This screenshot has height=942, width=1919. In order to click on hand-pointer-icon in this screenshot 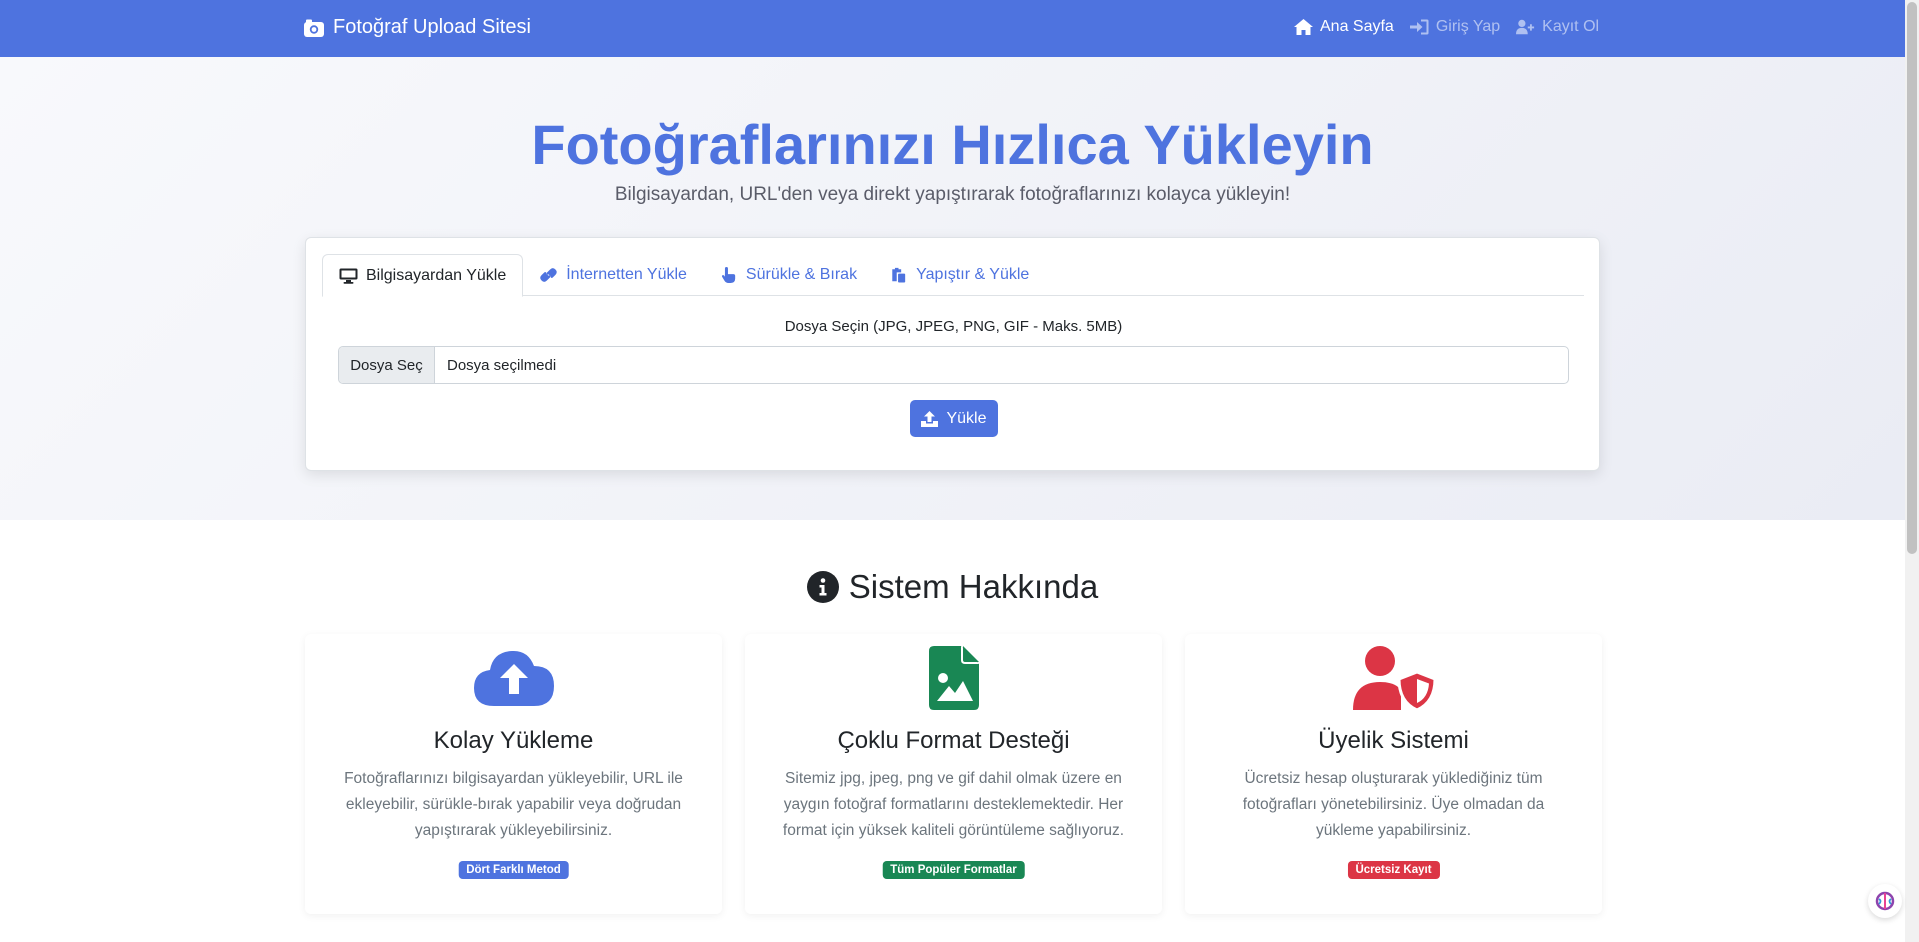, I will do `click(728, 275)`.